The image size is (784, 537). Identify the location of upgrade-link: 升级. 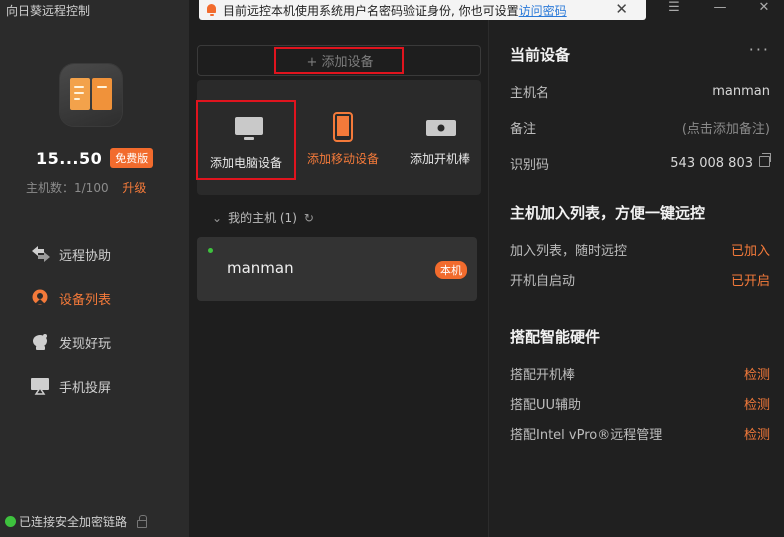
(134, 188).